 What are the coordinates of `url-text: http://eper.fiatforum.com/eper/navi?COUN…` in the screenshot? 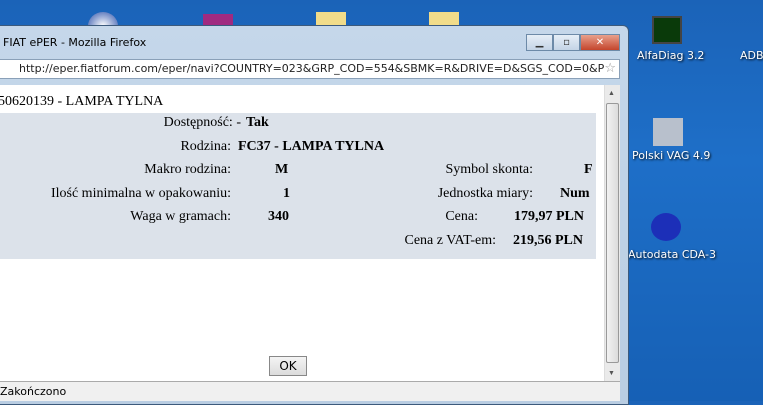 It's located at (312, 68).